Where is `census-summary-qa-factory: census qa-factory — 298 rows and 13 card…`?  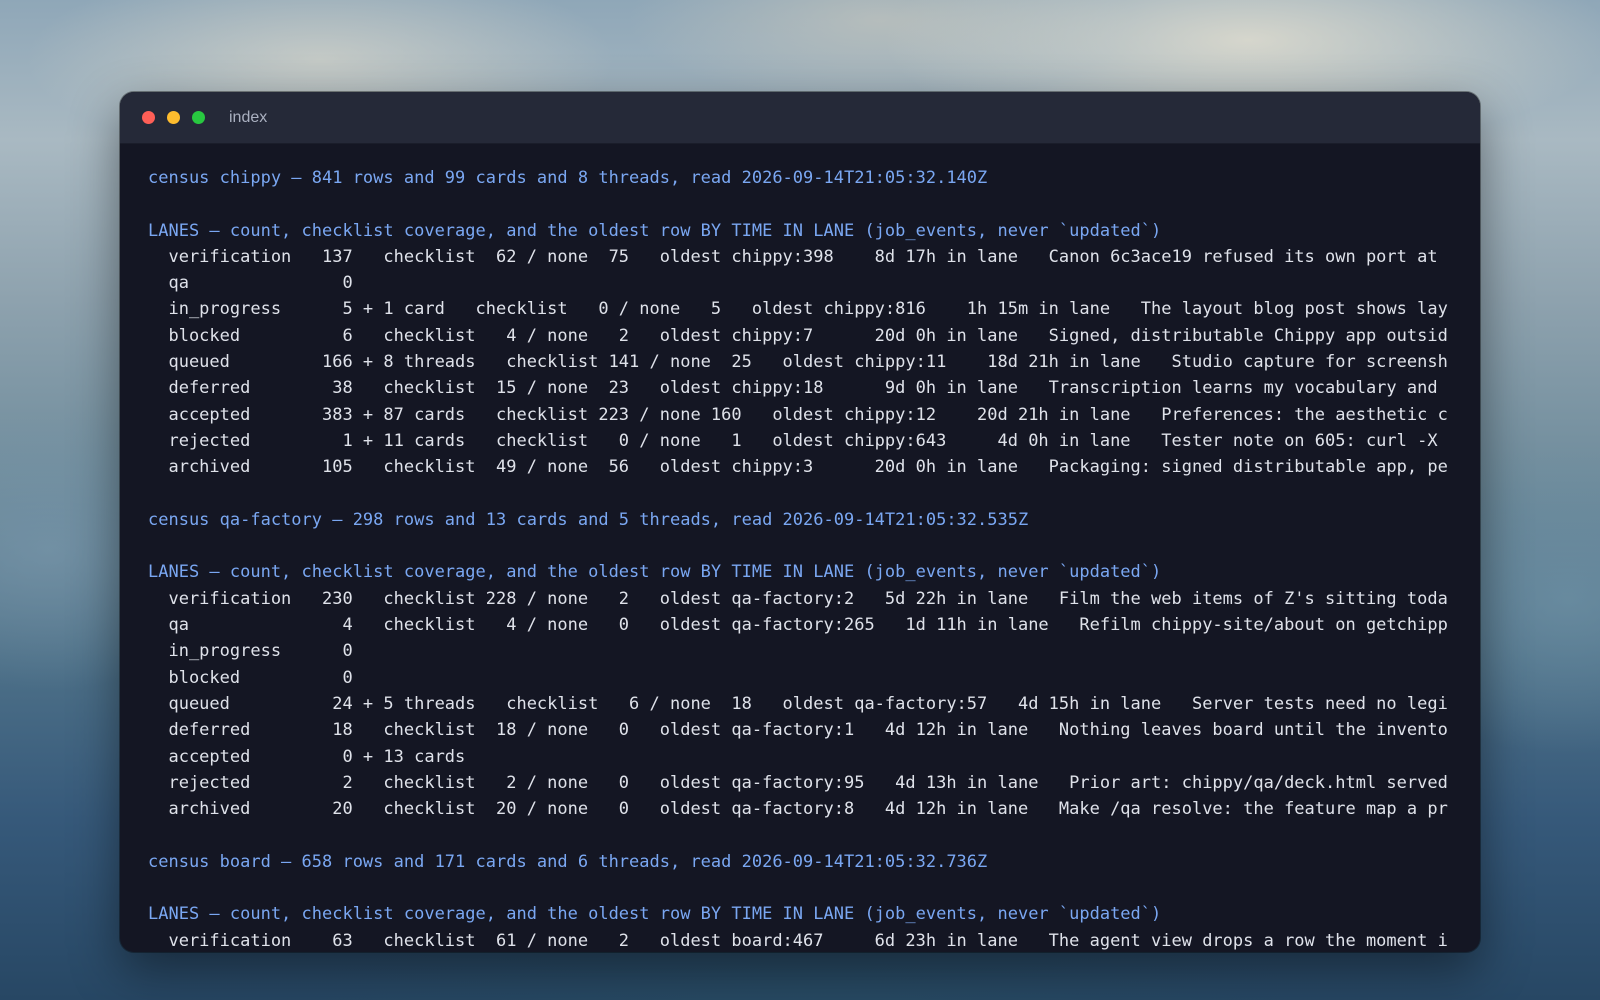 census-summary-qa-factory: census qa-factory — 298 rows and 13 card… is located at coordinates (588, 519).